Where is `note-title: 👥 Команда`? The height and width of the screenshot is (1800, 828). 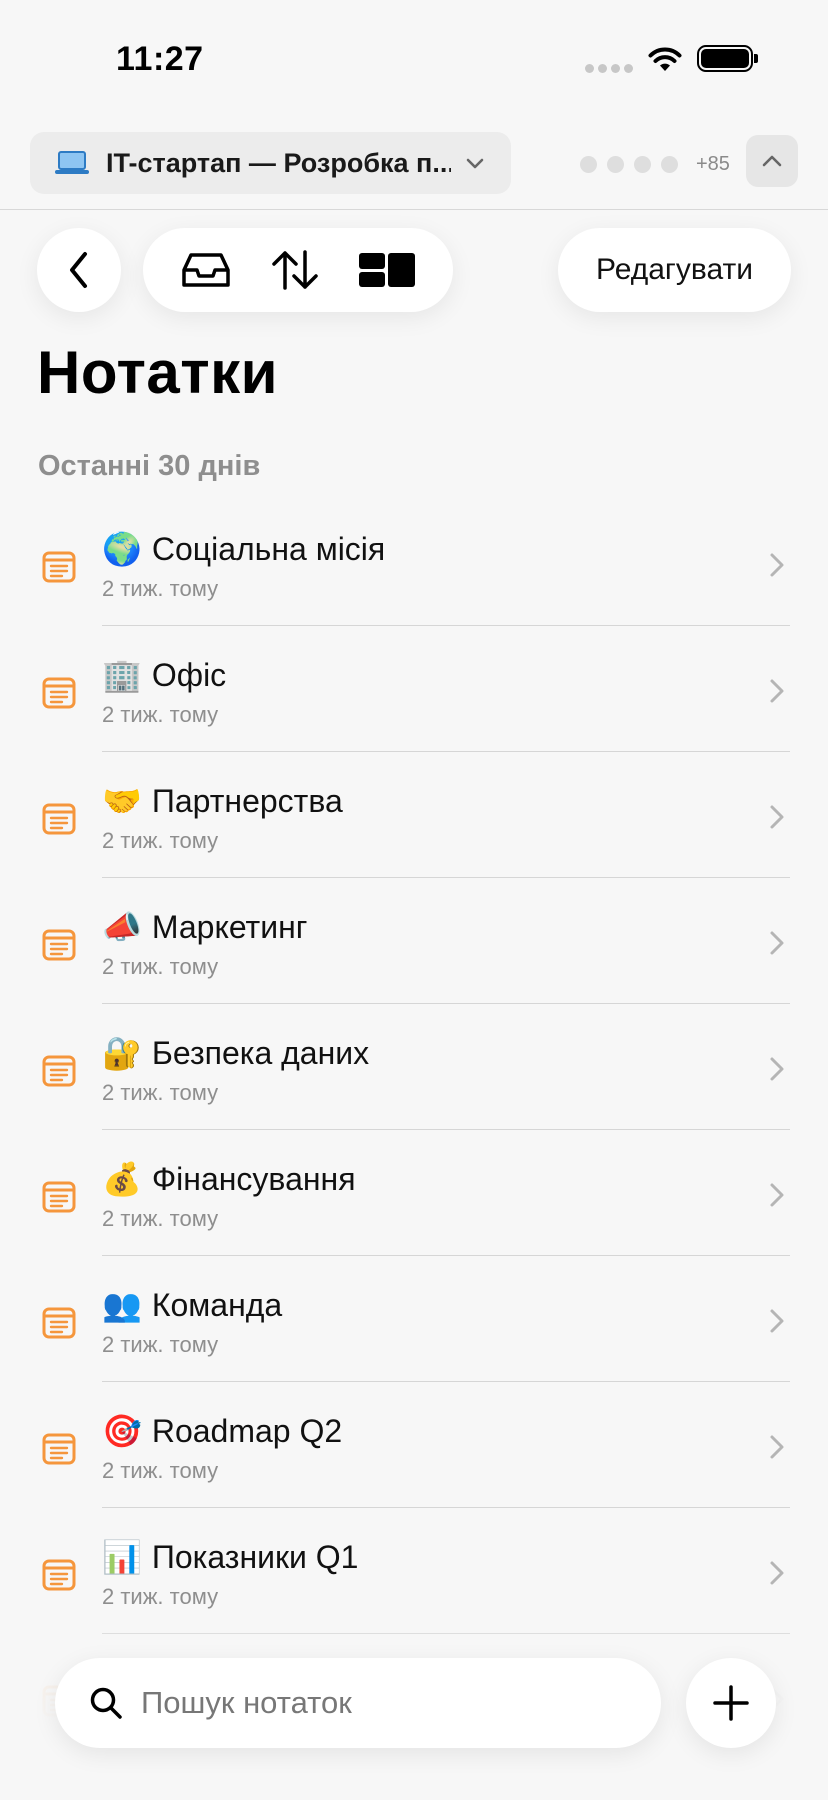
note-title: 👥 Команда is located at coordinates (192, 1305).